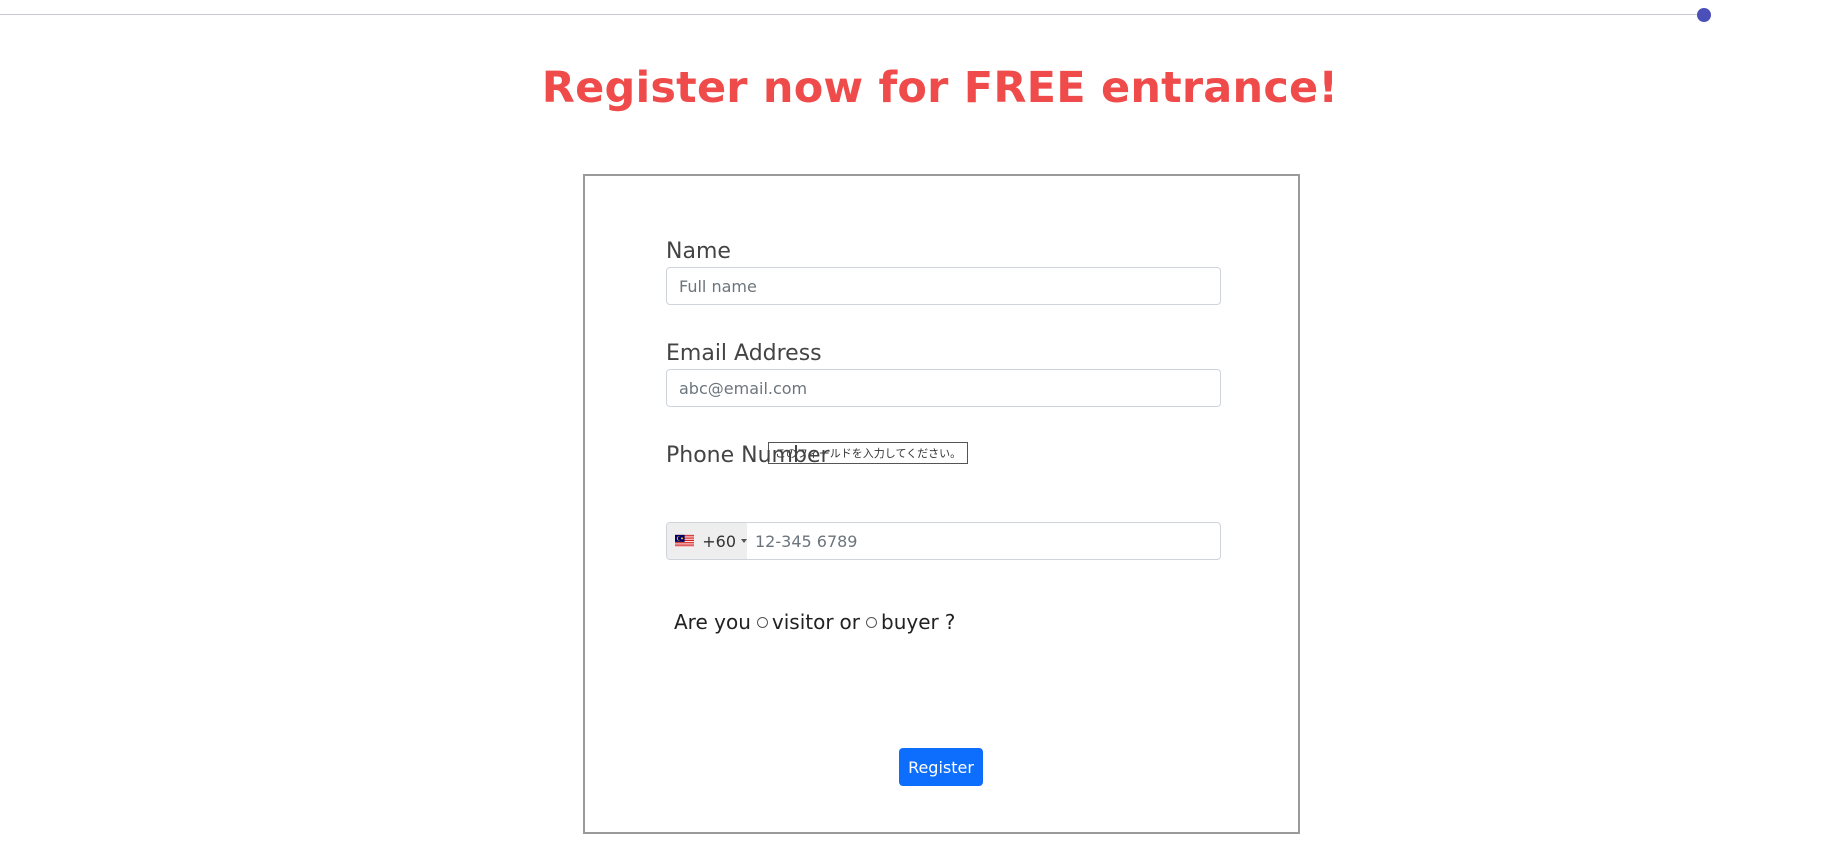 The height and width of the screenshot is (847, 1833). What do you see at coordinates (698, 251) in the screenshot?
I see `name-label: Name` at bounding box center [698, 251].